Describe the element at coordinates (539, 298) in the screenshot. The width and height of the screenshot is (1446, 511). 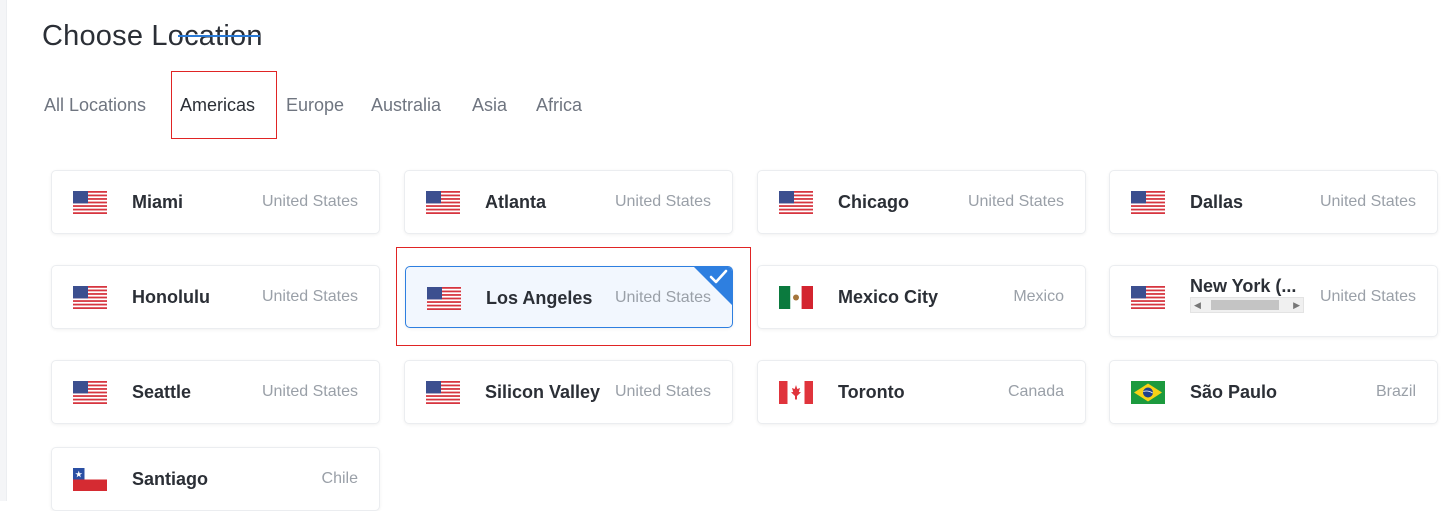
I see `city-name: Los Angeles` at that location.